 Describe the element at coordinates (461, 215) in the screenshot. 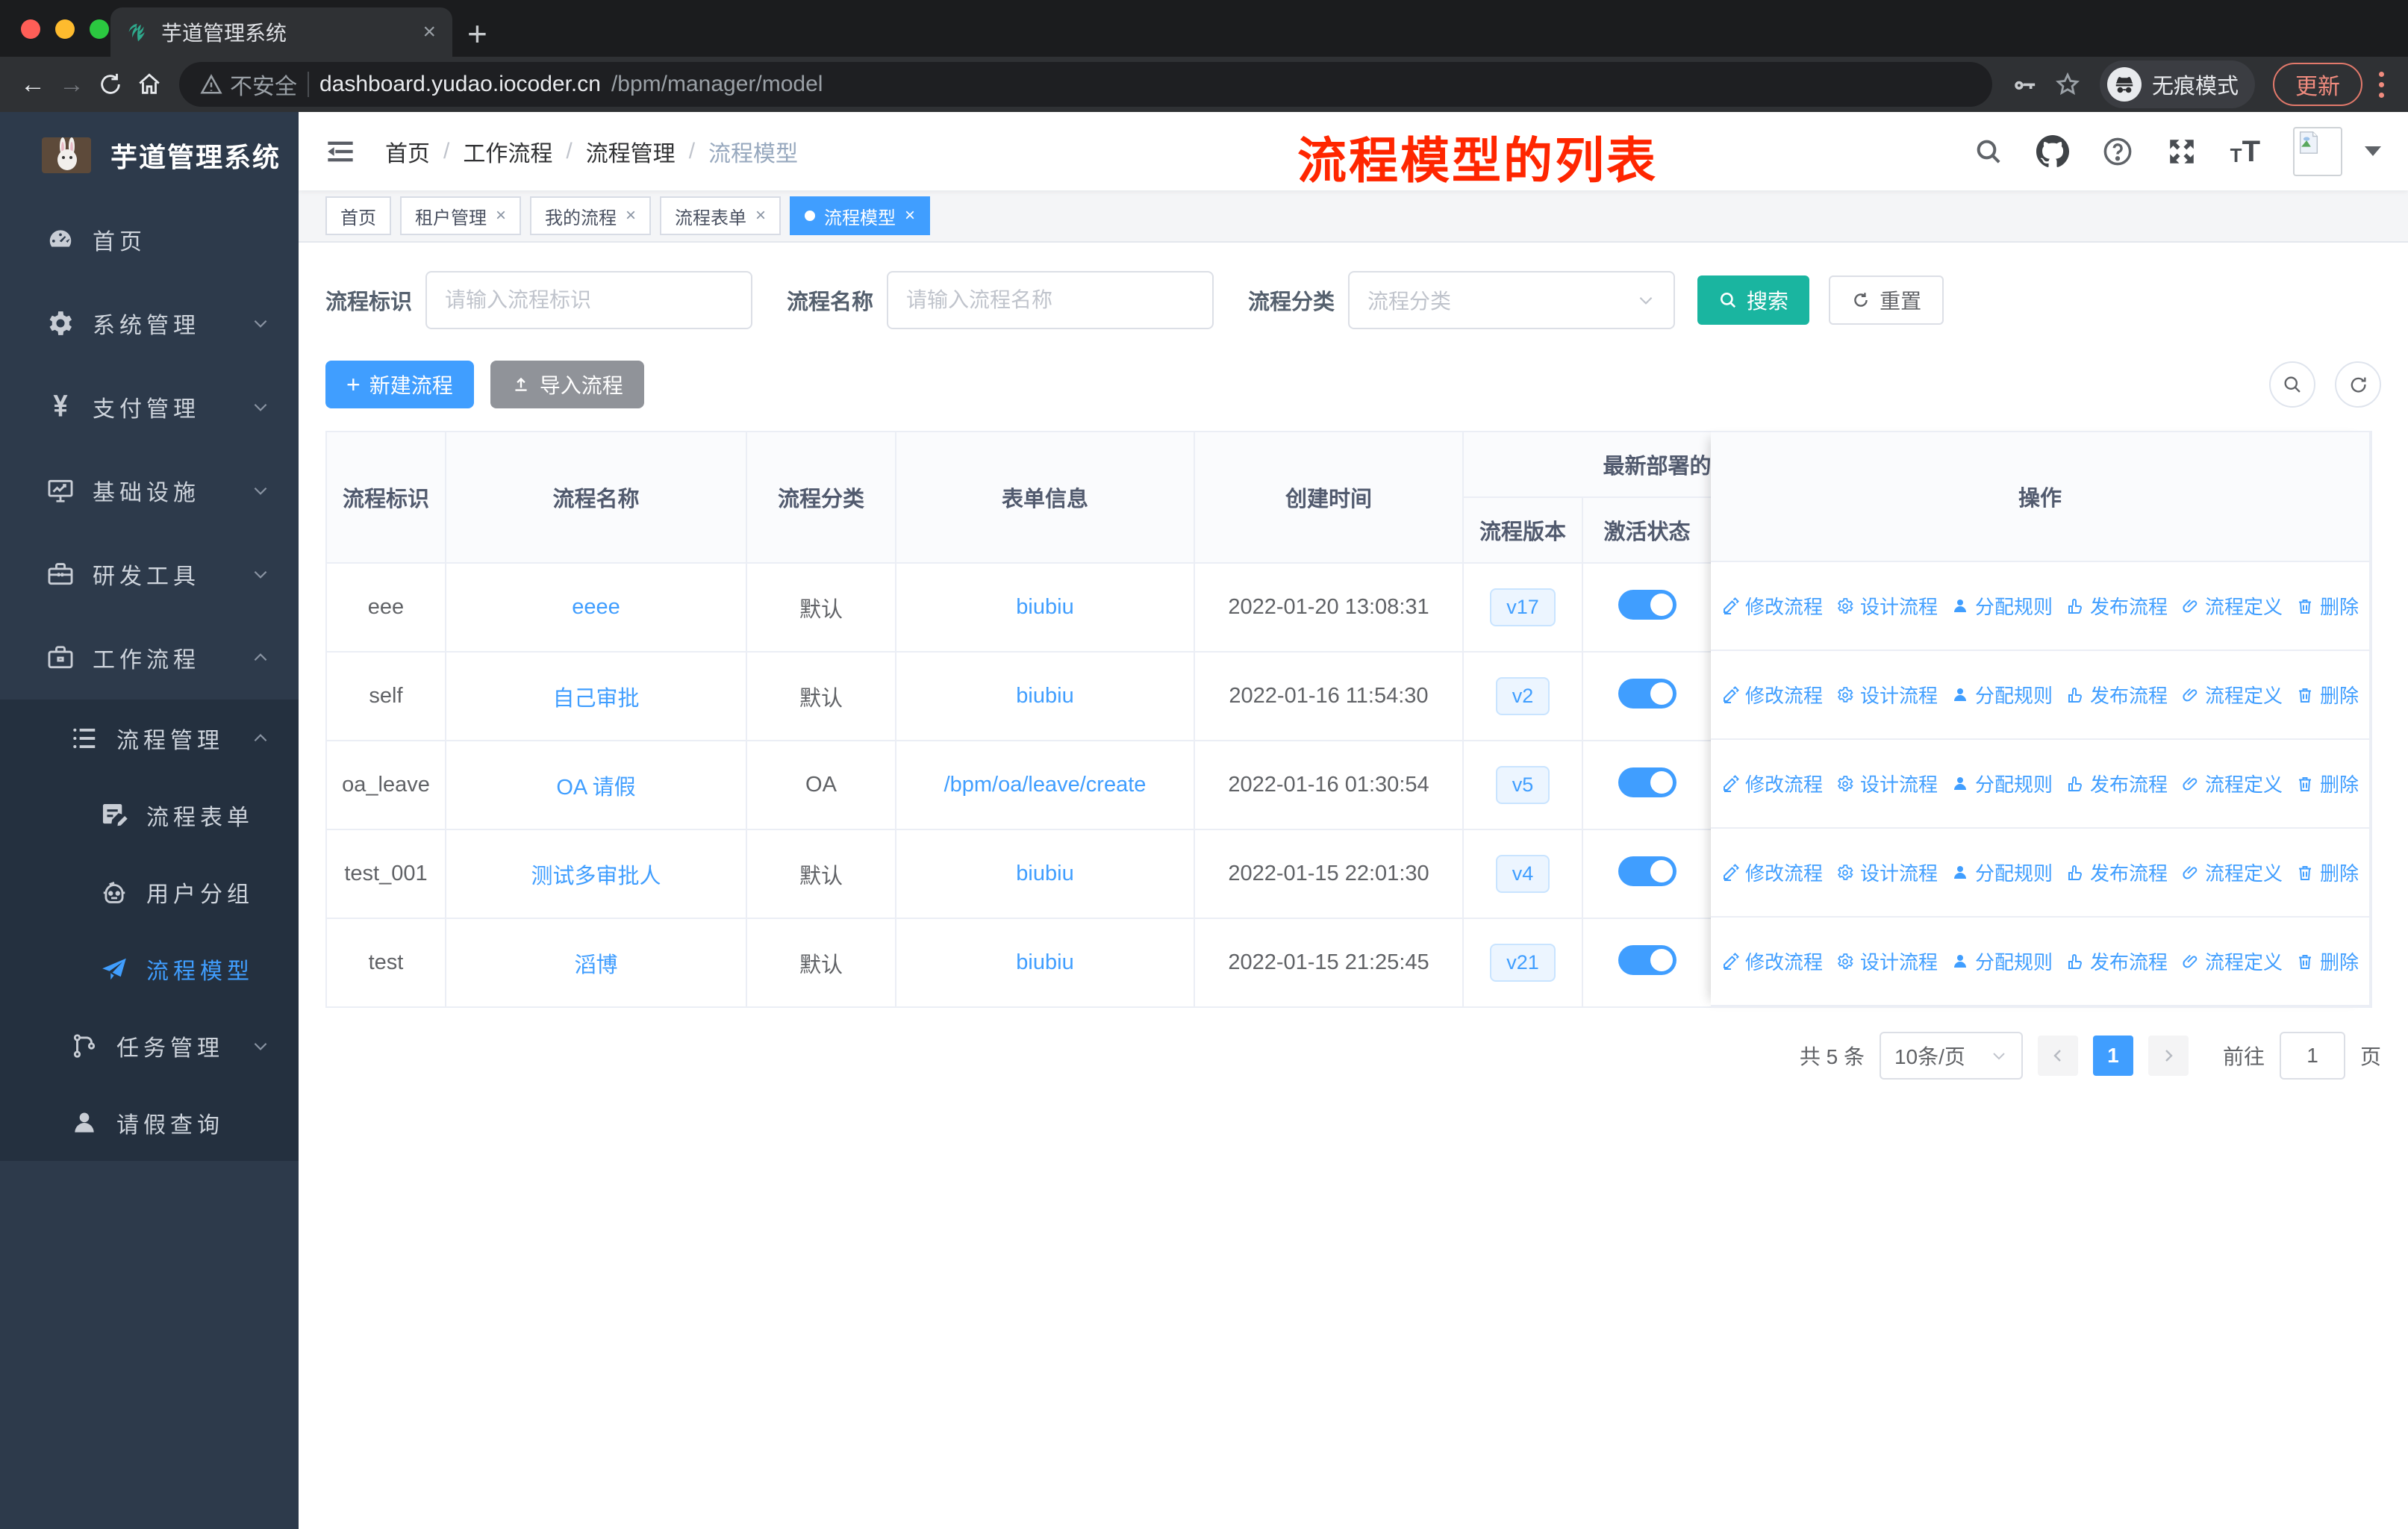

I see `tag-1: 租户管理 ×` at that location.